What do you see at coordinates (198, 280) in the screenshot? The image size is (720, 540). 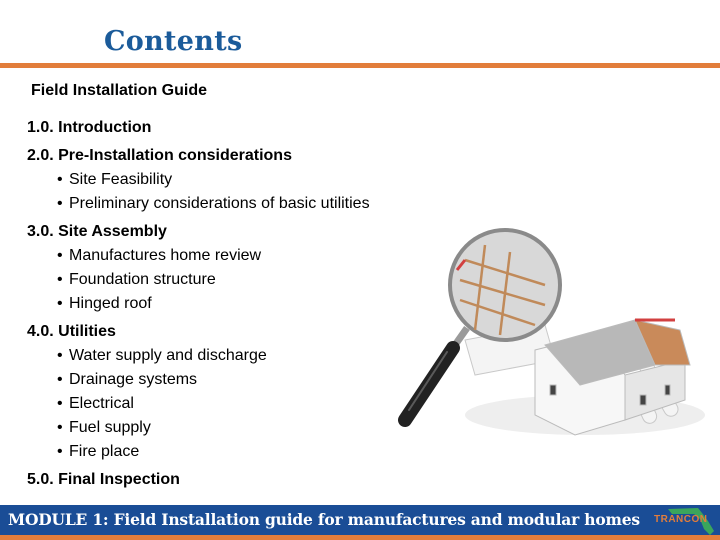 I see `toc-item: • Foundation structure` at bounding box center [198, 280].